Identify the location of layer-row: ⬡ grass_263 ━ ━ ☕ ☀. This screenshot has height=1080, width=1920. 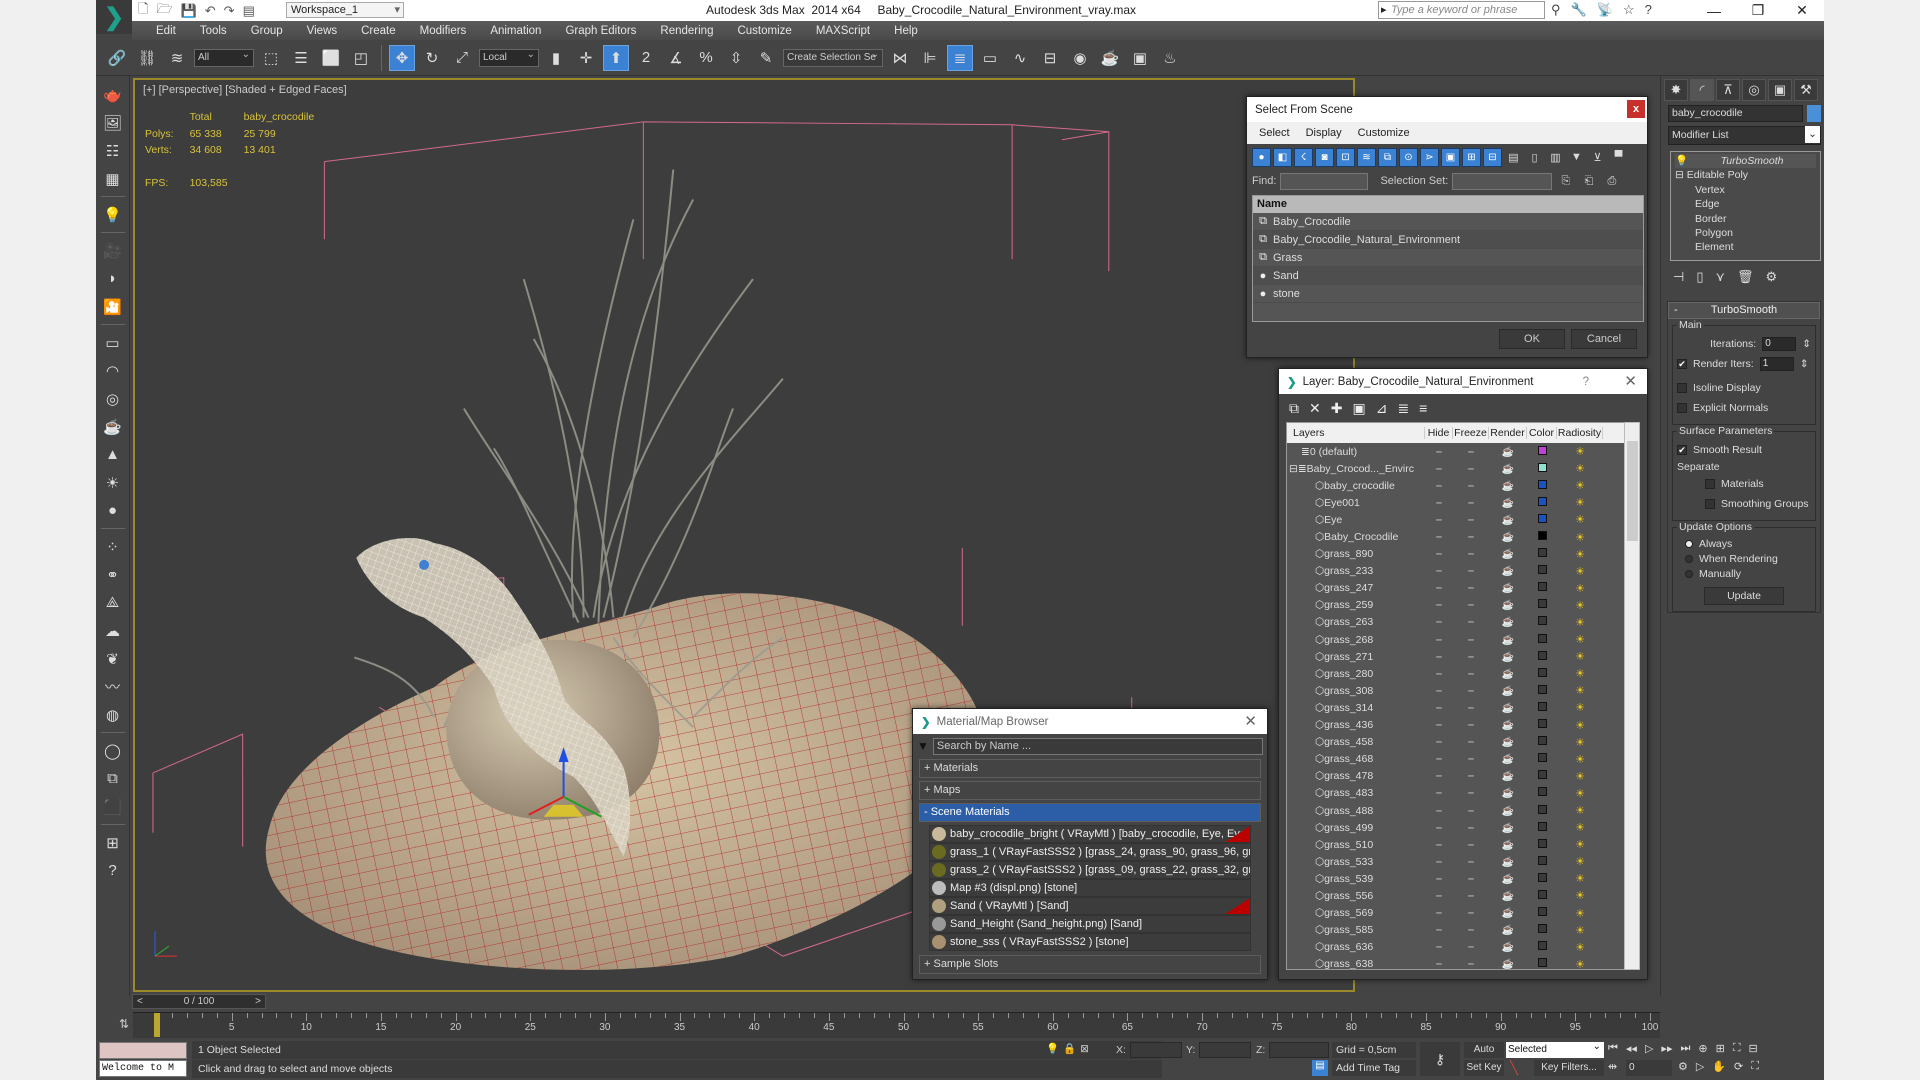
(1459, 622).